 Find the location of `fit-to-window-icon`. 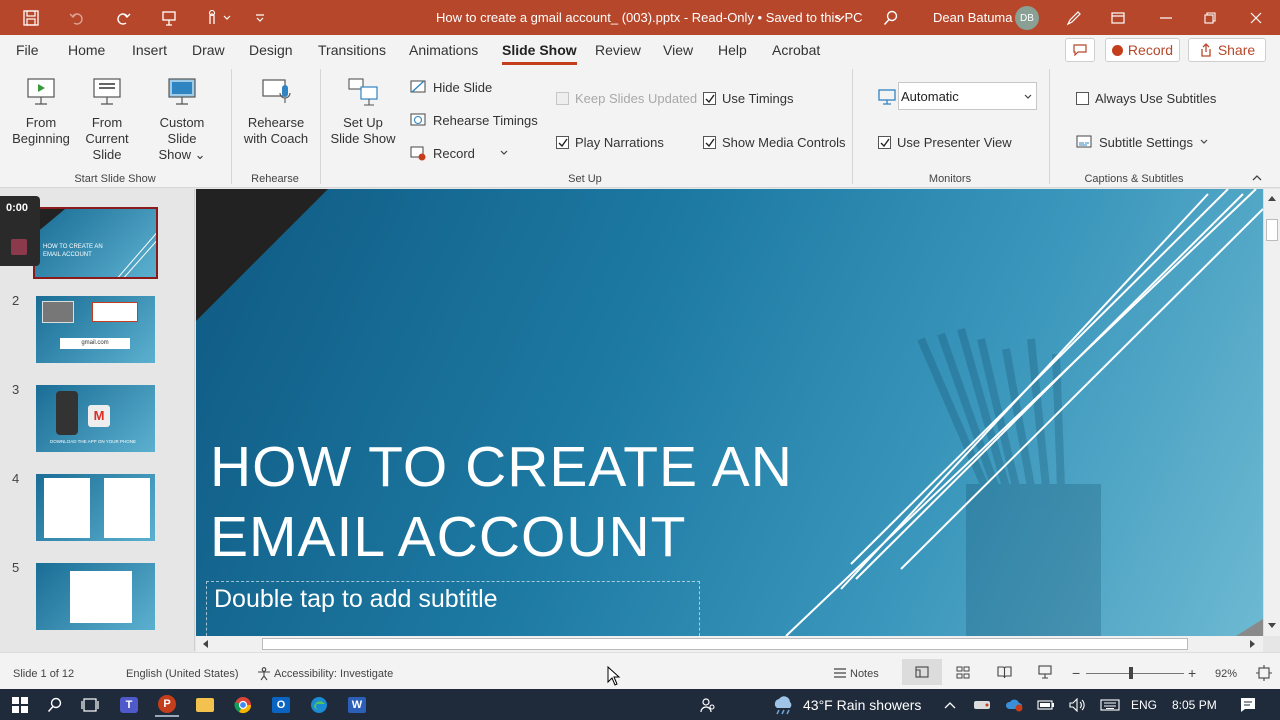

fit-to-window-icon is located at coordinates (1264, 673).